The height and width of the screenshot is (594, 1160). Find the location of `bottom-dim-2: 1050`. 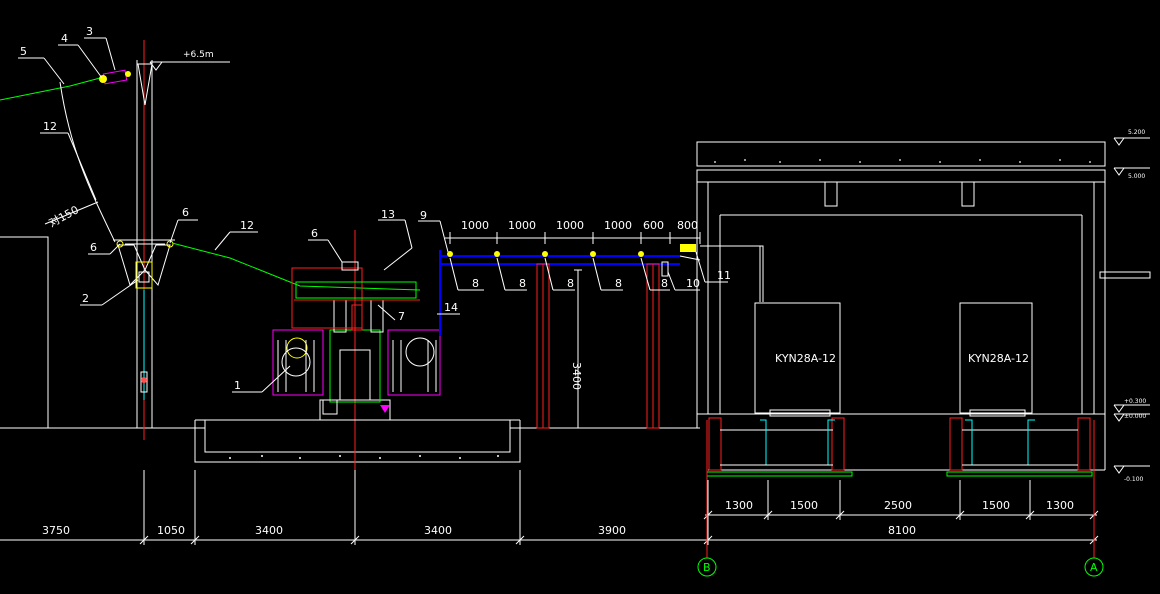

bottom-dim-2: 1050 is located at coordinates (171, 530).